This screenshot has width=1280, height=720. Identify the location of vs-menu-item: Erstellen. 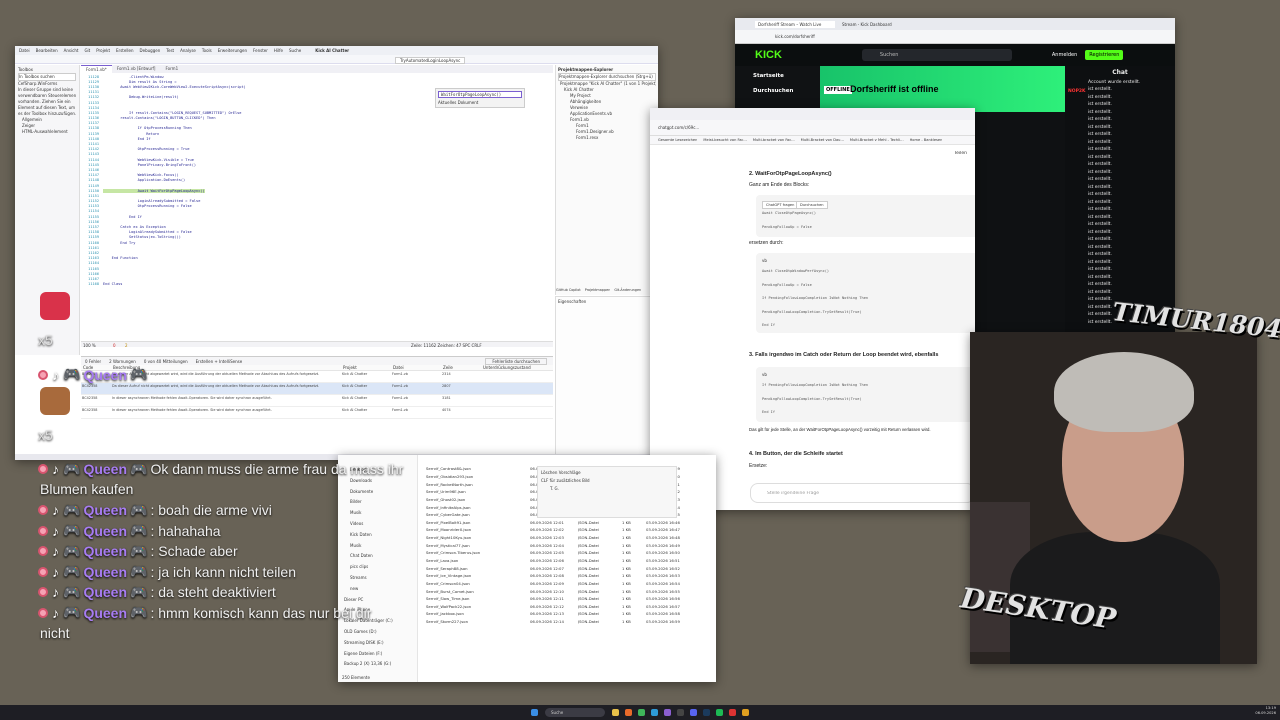
(125, 50).